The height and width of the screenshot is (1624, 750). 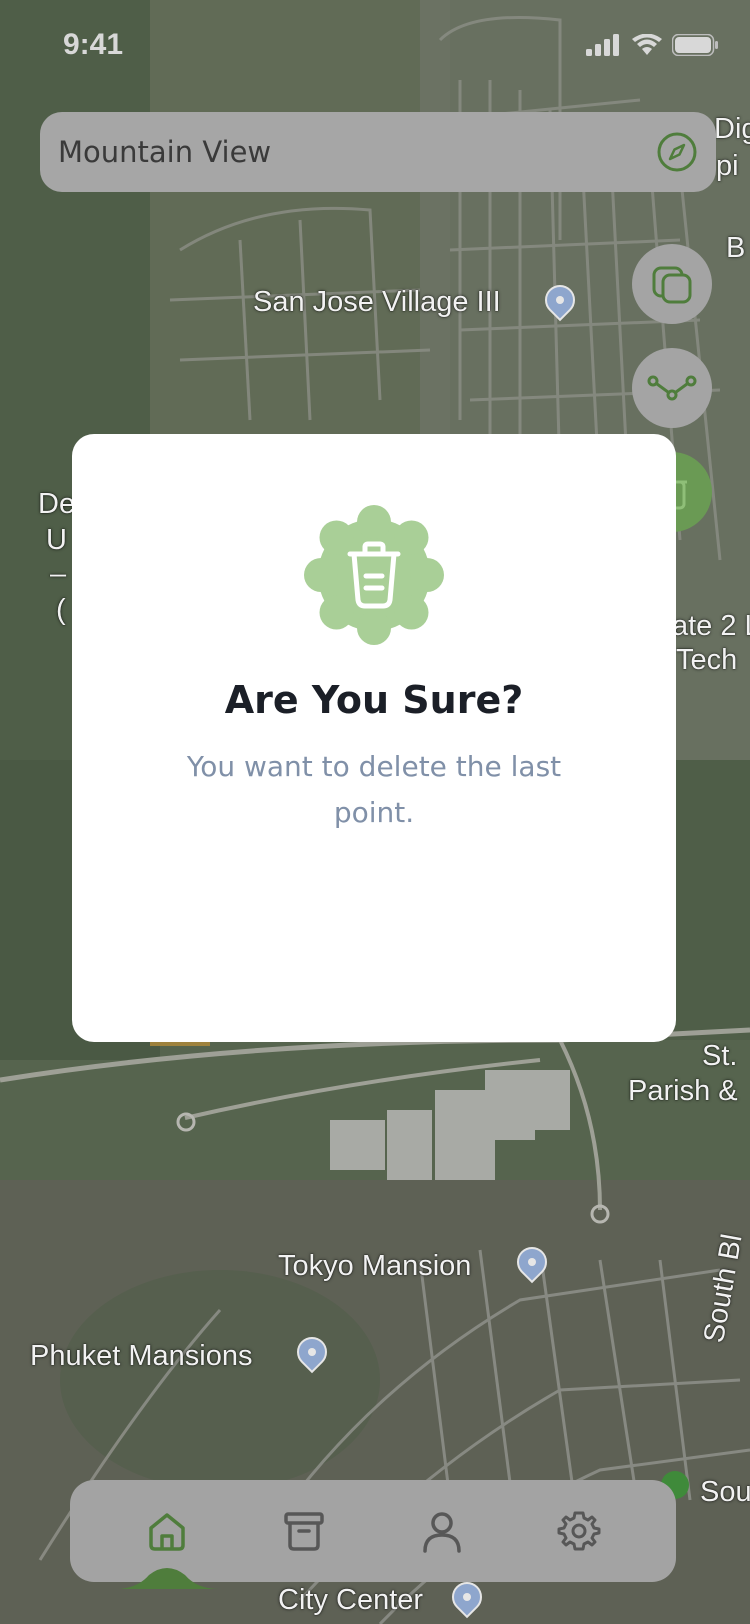 What do you see at coordinates (93, 44) in the screenshot?
I see `status-time: 9:41` at bounding box center [93, 44].